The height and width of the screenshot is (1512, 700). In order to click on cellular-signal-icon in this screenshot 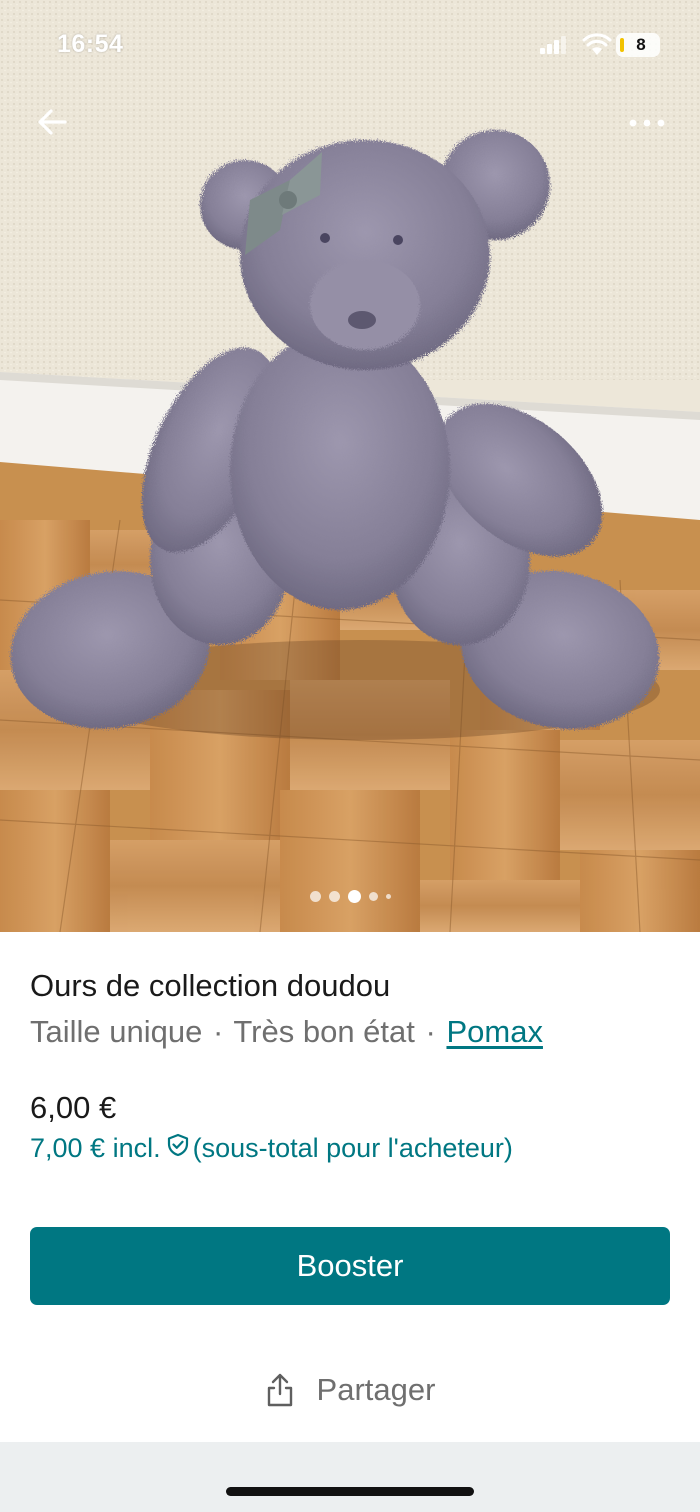, I will do `click(553, 45)`.